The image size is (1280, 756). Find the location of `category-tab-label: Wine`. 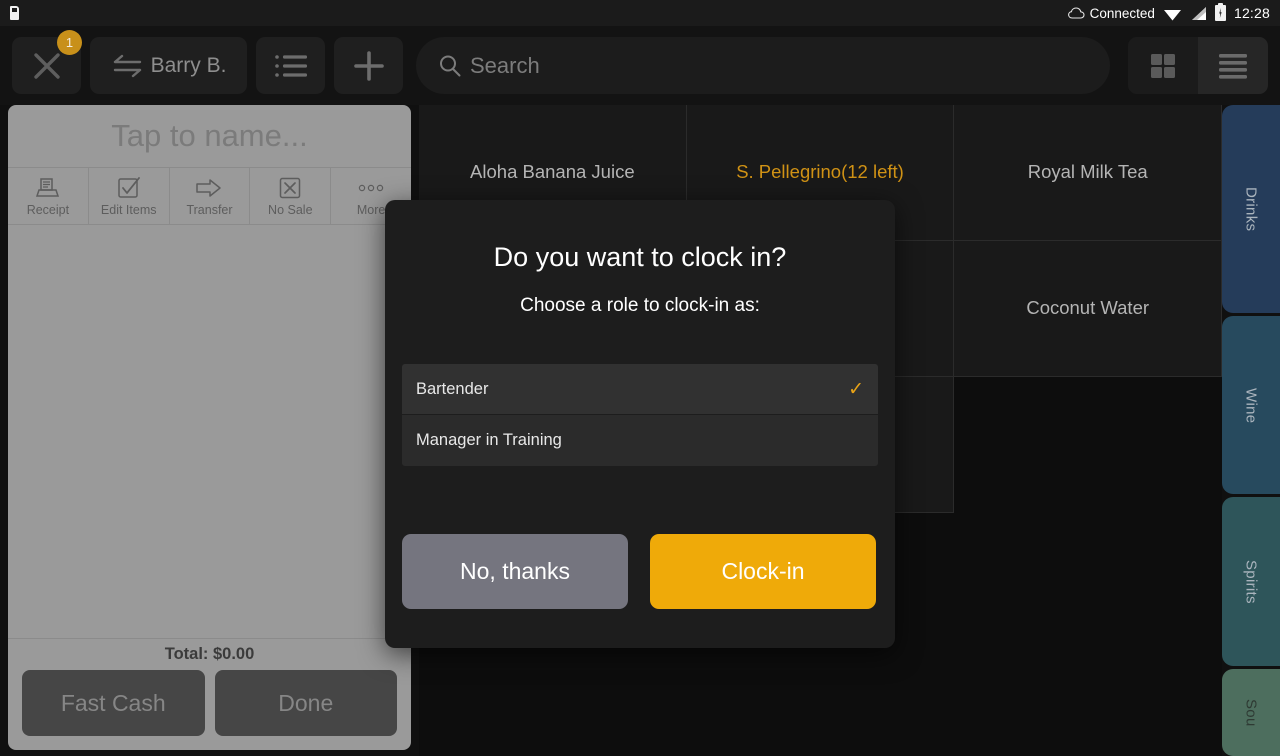

category-tab-label: Wine is located at coordinates (1251, 405).